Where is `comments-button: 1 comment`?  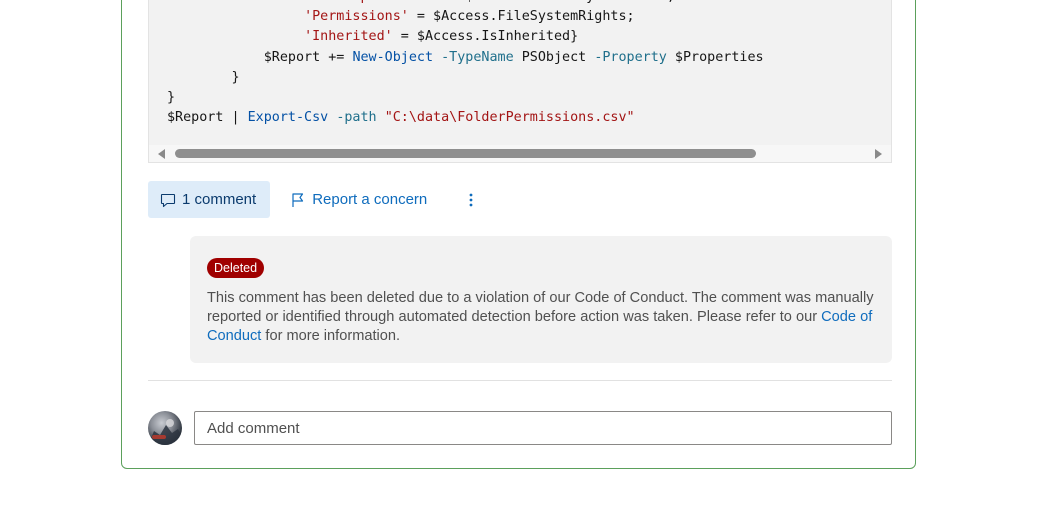
comments-button: 1 comment is located at coordinates (209, 199).